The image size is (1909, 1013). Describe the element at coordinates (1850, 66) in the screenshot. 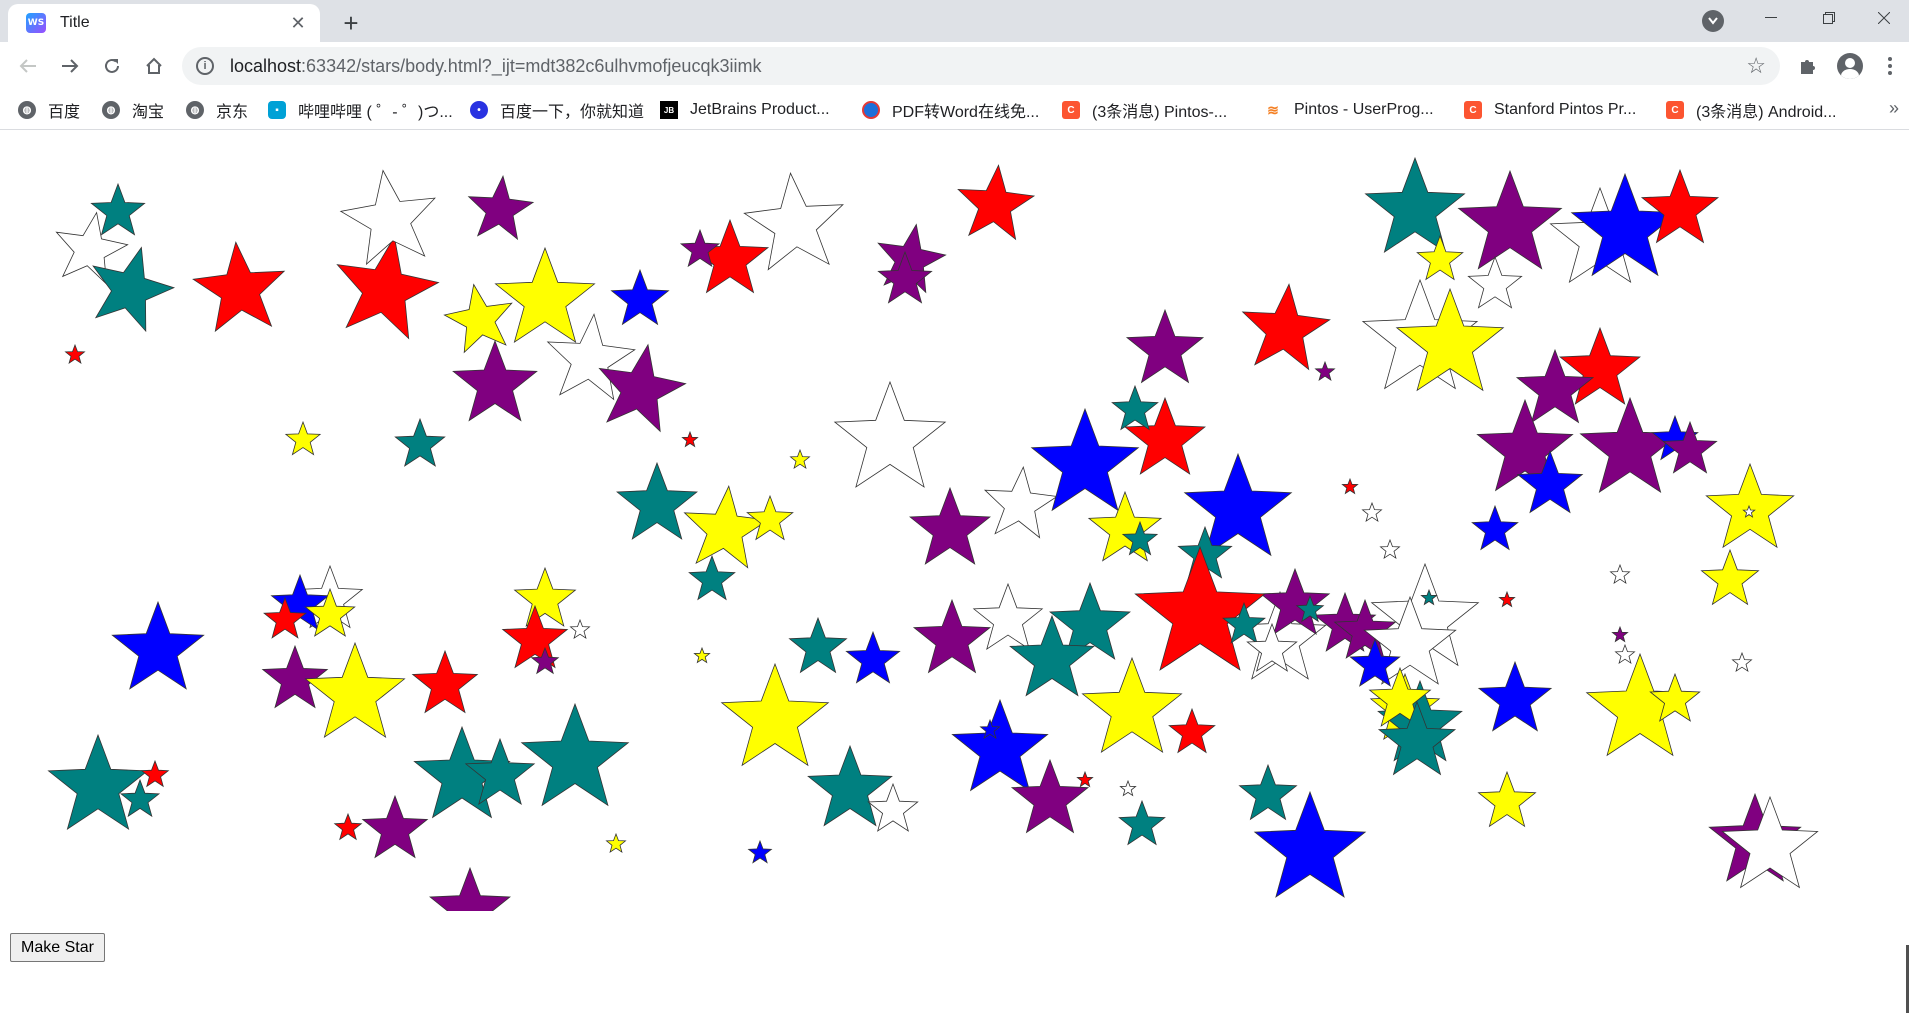

I see `profile-button` at that location.